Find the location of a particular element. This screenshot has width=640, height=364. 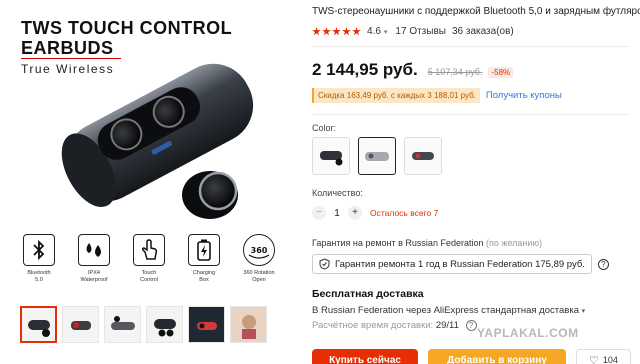

feature-touch: Touch Control is located at coordinates (149, 264).